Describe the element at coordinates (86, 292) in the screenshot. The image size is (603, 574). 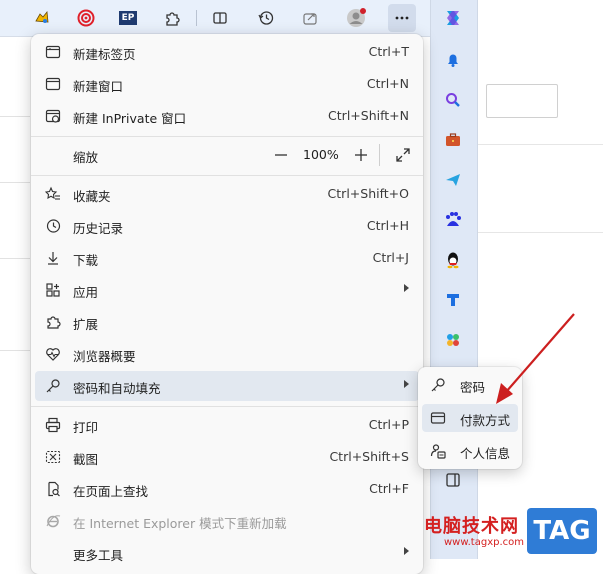
I see `menu-item-label: 应用` at that location.